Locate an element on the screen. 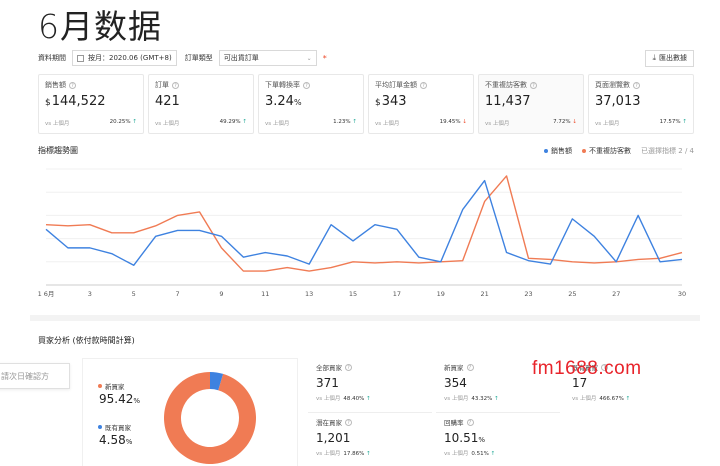 The height and width of the screenshot is (466, 720). kpi-card-conversion-rate: 下單轉換率? 3.24% vs 上個月 1.23% ↑ is located at coordinates (311, 104).